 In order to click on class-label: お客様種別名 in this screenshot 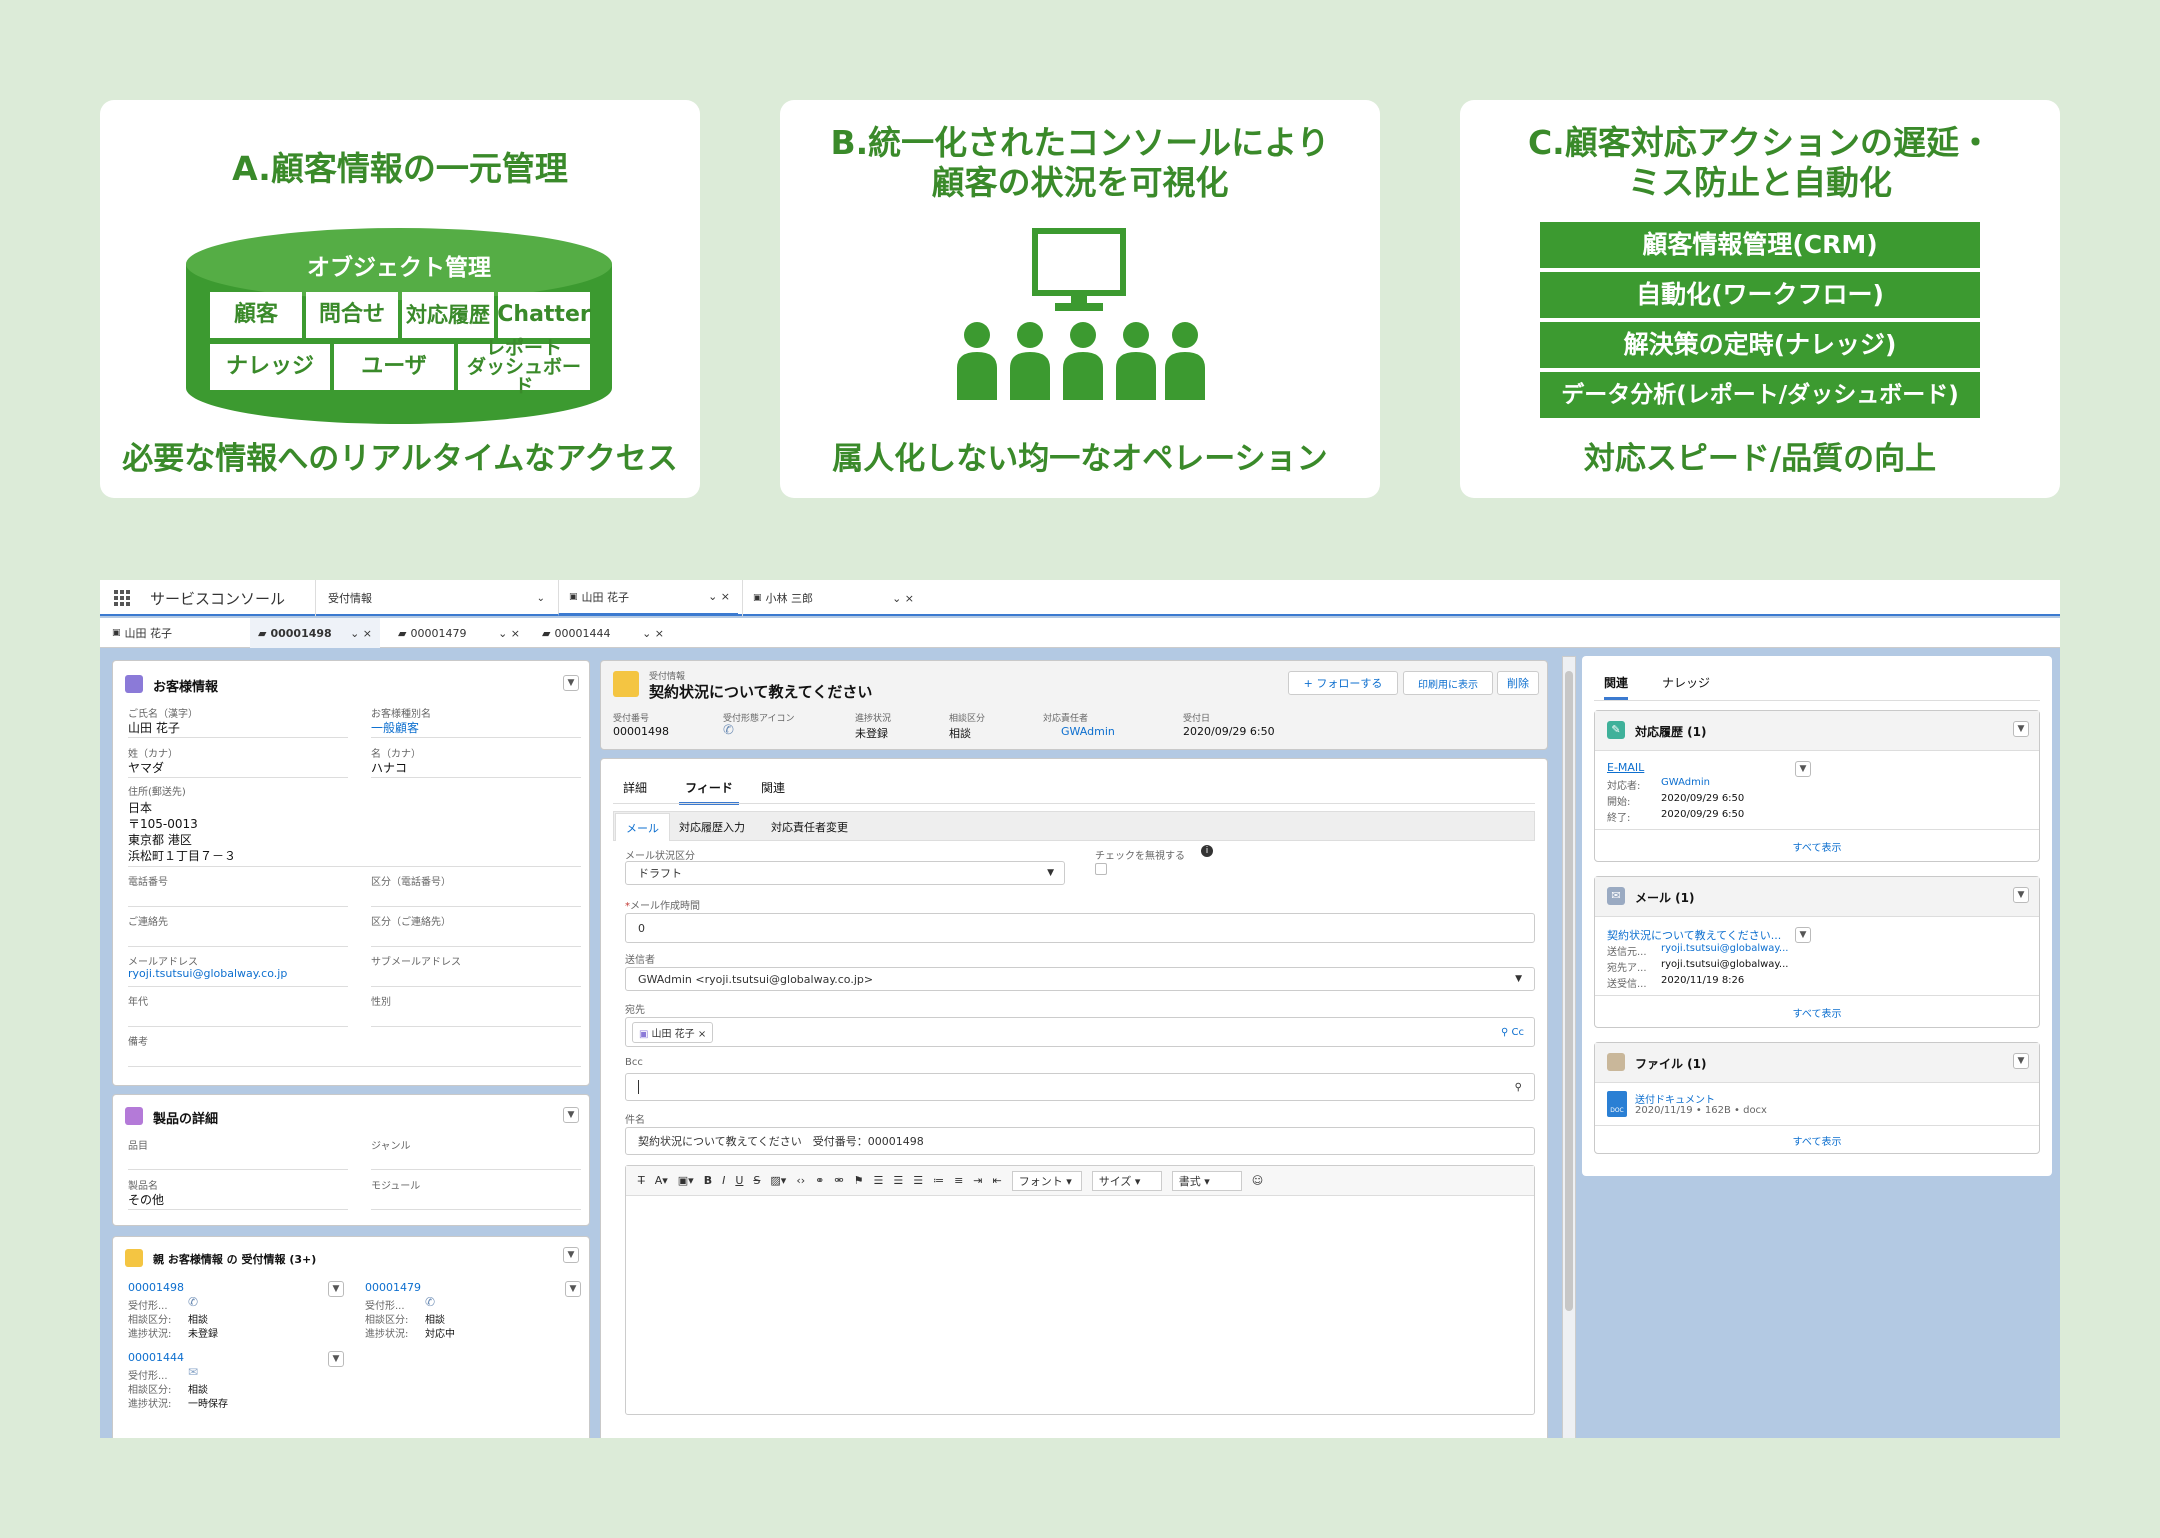, I will do `click(401, 714)`.